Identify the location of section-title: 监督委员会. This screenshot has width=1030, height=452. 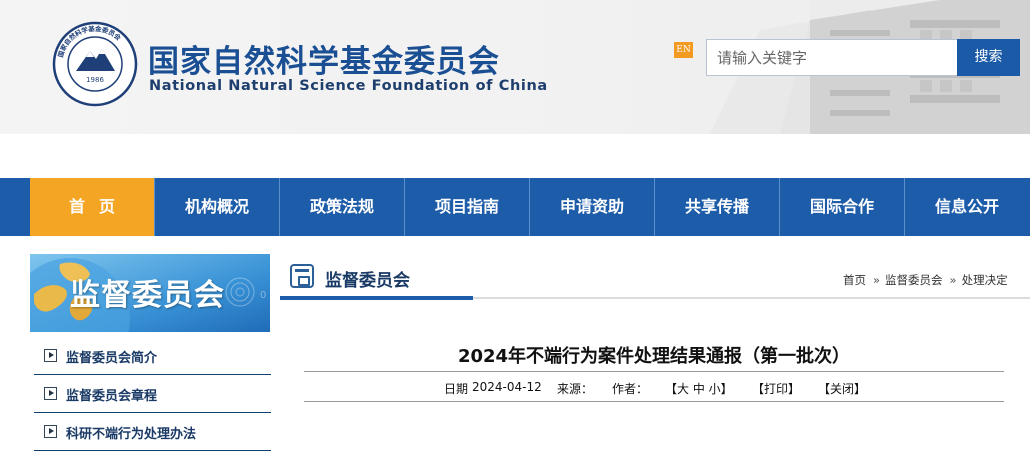
(367, 281).